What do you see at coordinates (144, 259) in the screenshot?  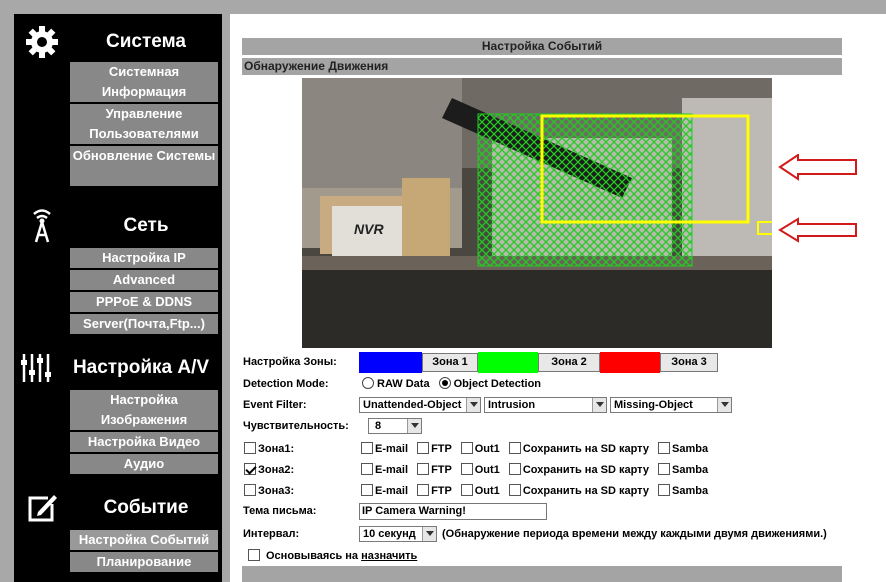 I see `sidebar-item-ip-settings: Настройка IP` at bounding box center [144, 259].